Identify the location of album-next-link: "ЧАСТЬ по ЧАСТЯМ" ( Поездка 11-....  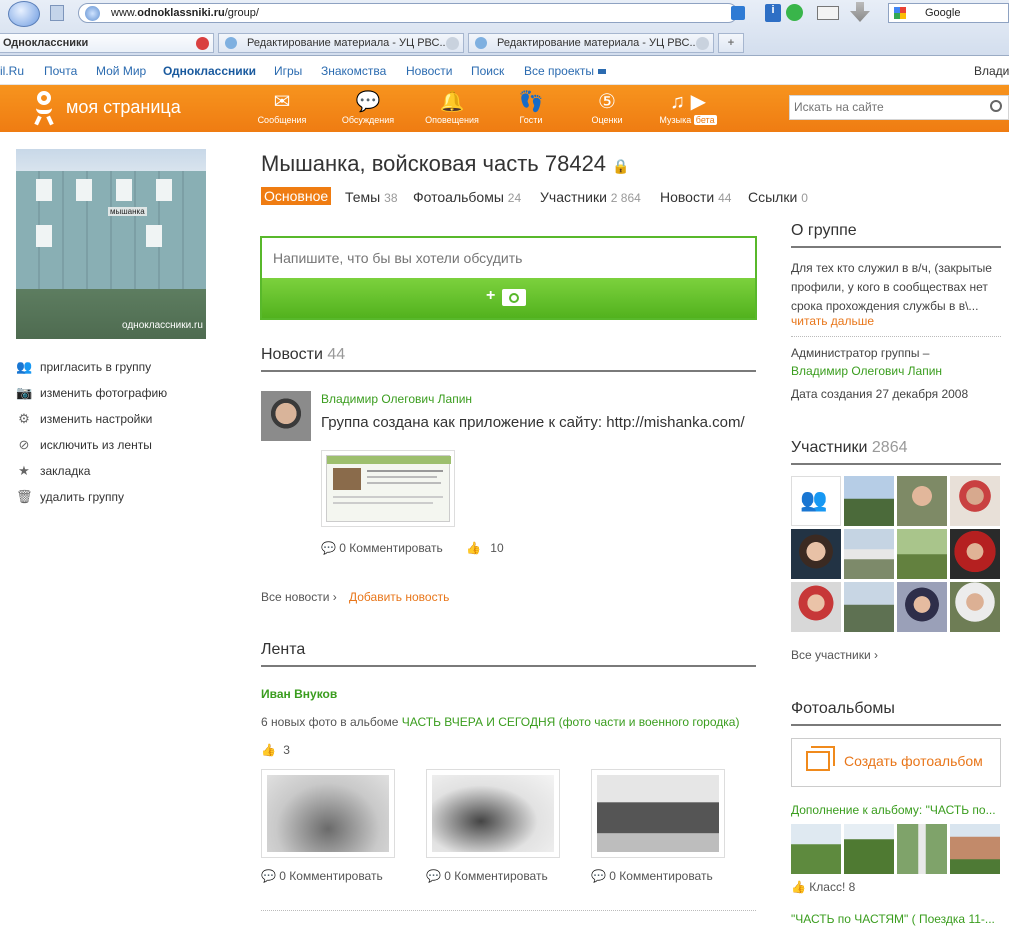
(893, 919).